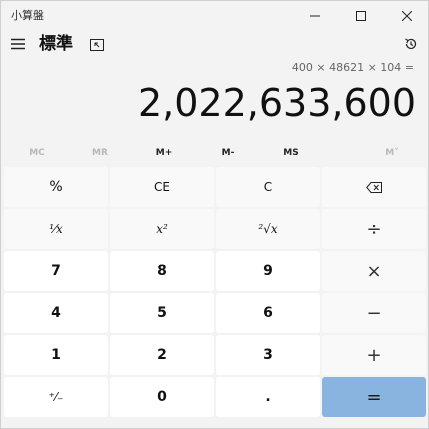 The height and width of the screenshot is (429, 429). I want to click on divide-label: ÷, so click(374, 229).